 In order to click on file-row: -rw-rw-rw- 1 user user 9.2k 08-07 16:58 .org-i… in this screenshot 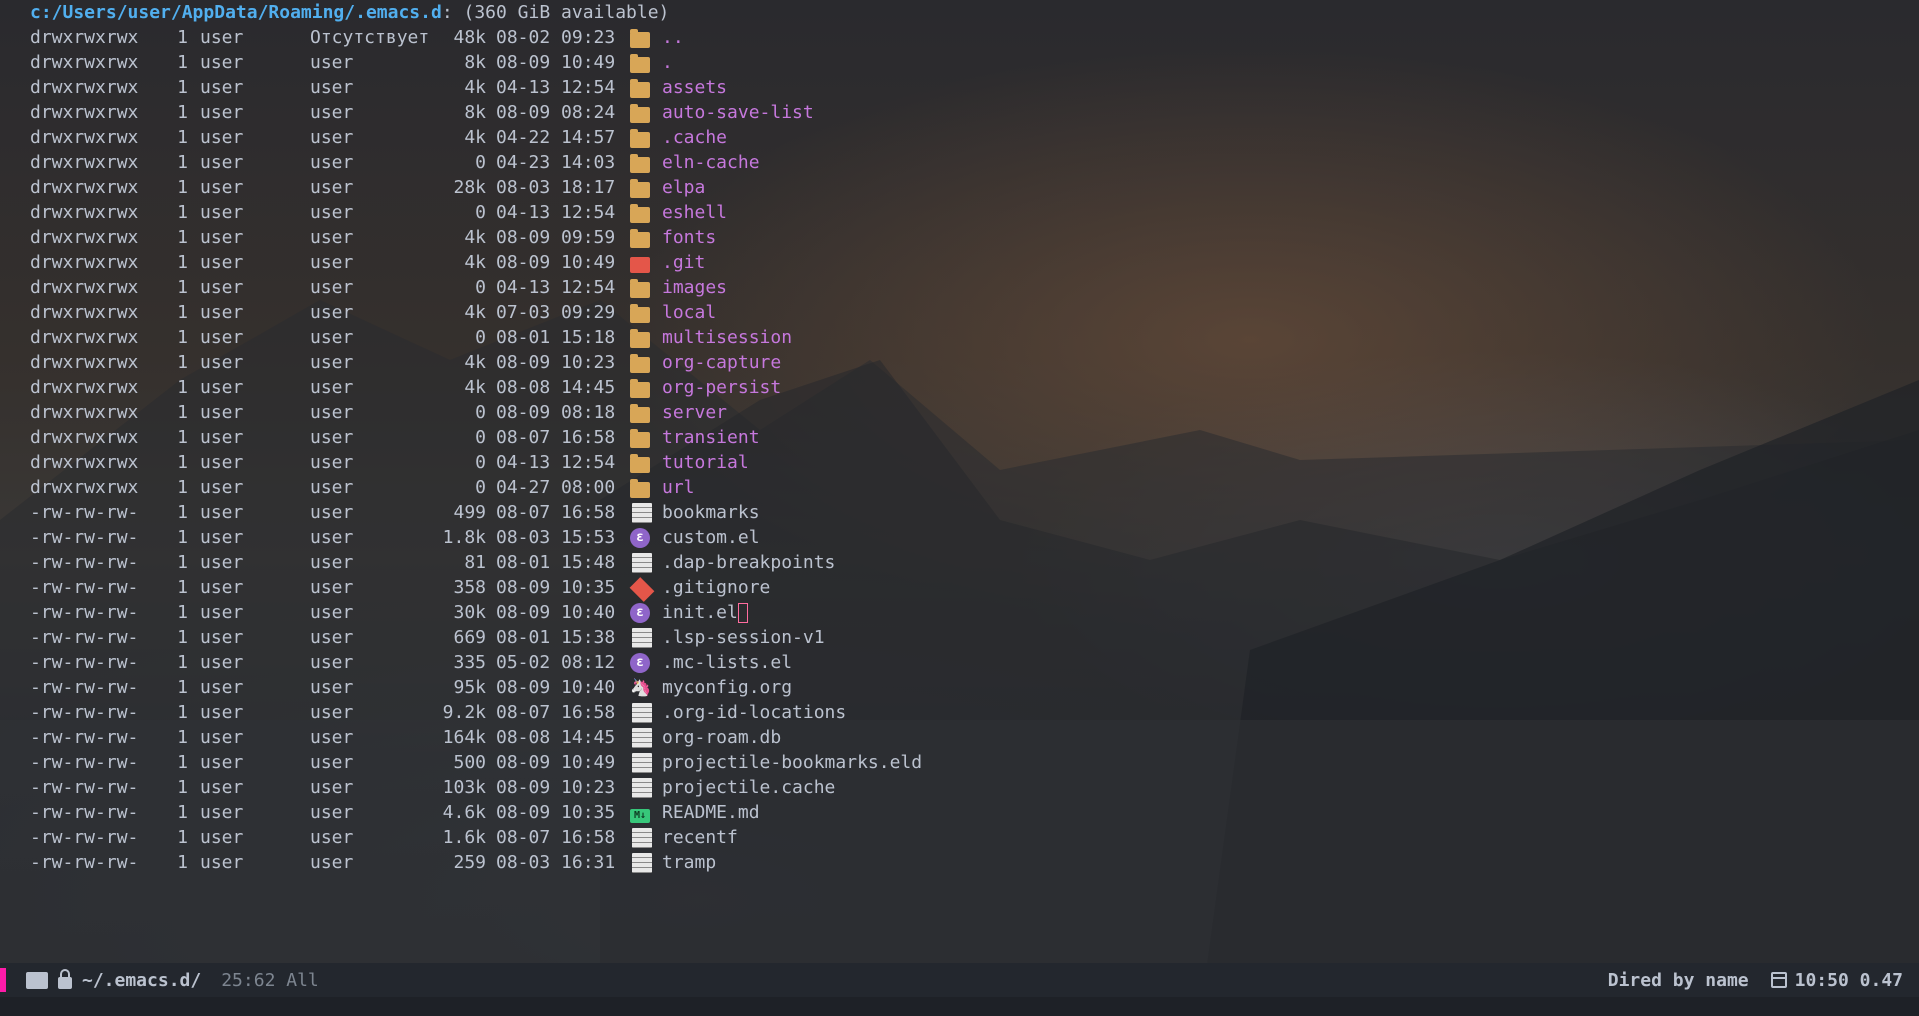, I will do `click(960, 712)`.